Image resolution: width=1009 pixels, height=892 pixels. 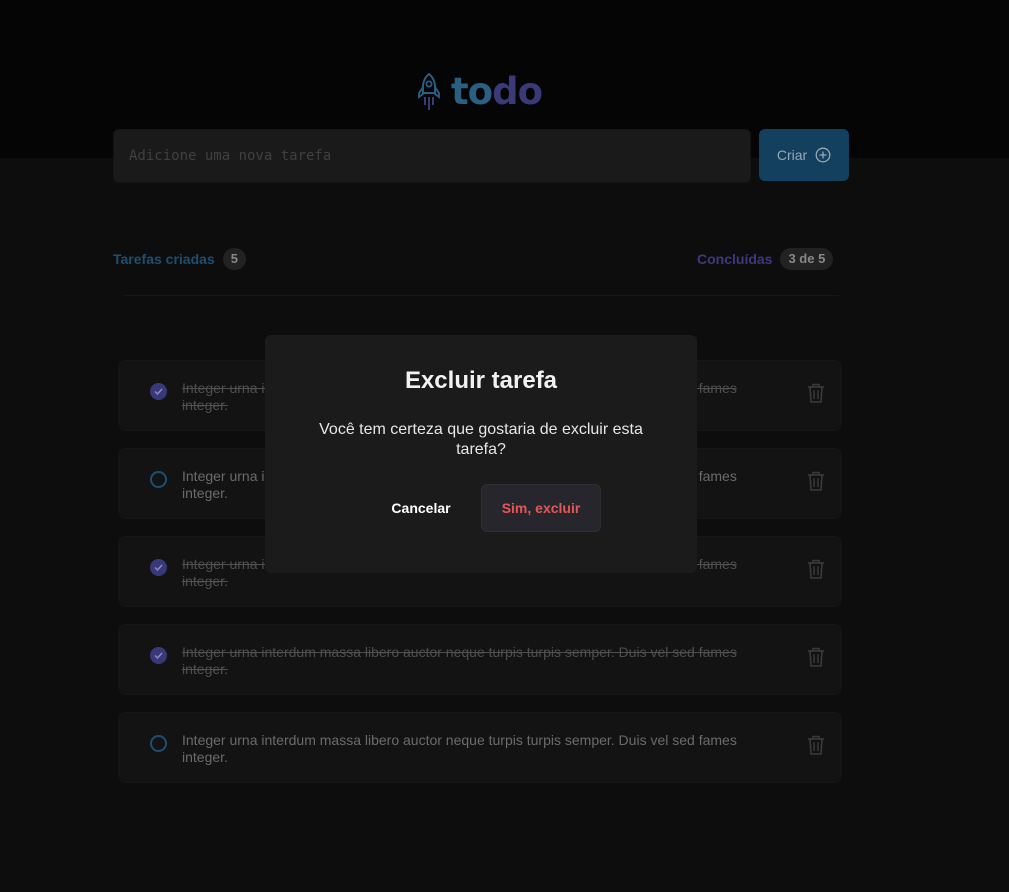 What do you see at coordinates (421, 508) in the screenshot?
I see `cancel-button: Cancelar` at bounding box center [421, 508].